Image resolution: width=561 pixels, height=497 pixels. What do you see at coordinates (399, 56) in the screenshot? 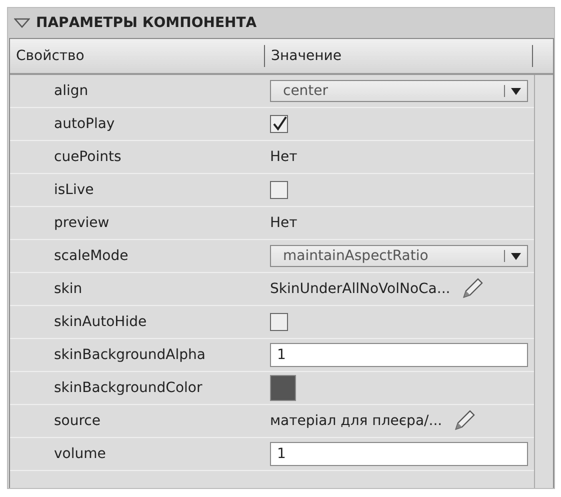
I see `column-header: Значение` at bounding box center [399, 56].